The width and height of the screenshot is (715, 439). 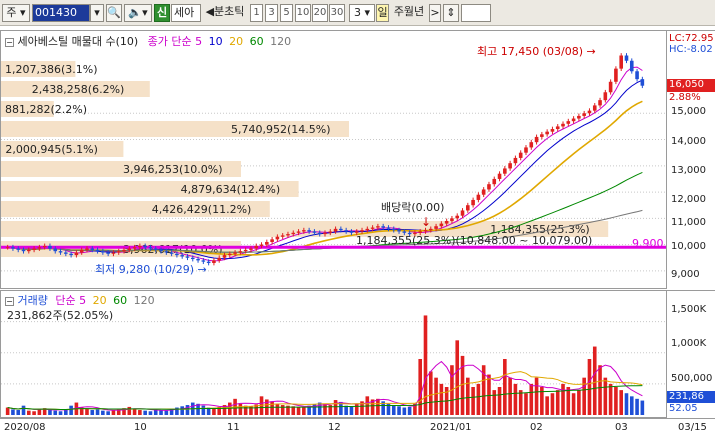 What do you see at coordinates (688, 222) in the screenshot?
I see `price-tick: 11,000` at bounding box center [688, 222].